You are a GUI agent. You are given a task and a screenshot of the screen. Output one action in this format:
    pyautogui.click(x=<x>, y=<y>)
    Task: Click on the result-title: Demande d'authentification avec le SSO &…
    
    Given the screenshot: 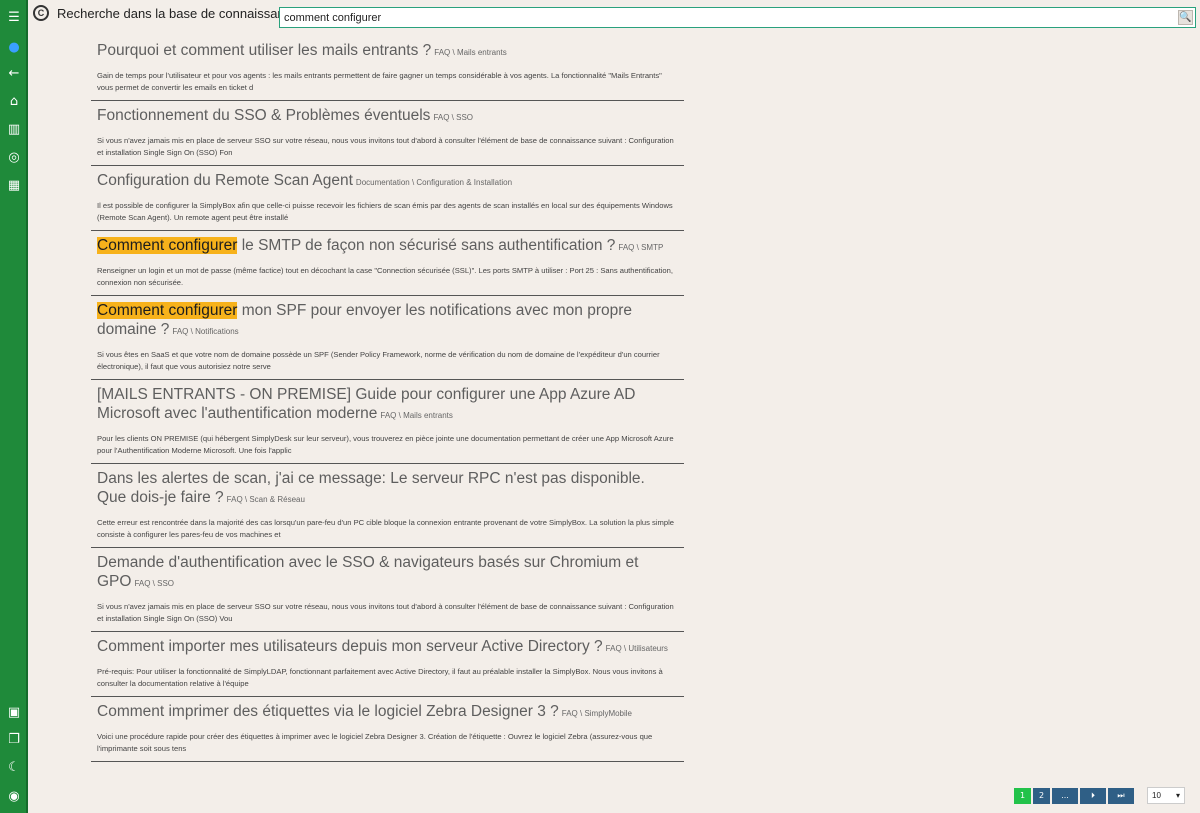 What is the action you would take?
    pyautogui.click(x=387, y=573)
    